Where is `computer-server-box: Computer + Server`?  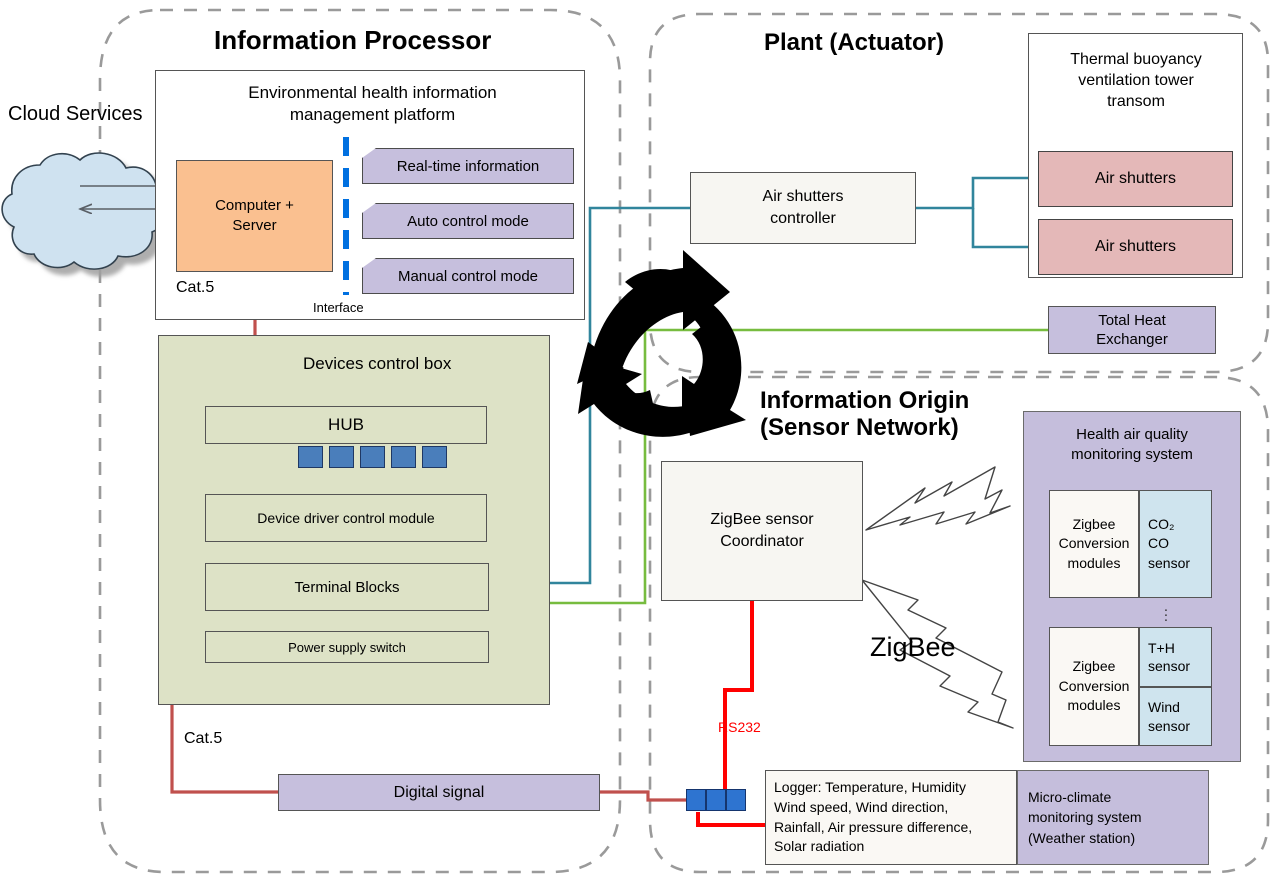
computer-server-box: Computer + Server is located at coordinates (254, 216).